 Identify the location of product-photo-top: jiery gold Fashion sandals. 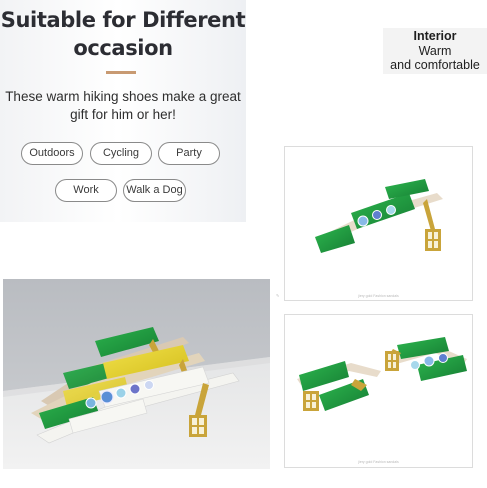
(378, 223).